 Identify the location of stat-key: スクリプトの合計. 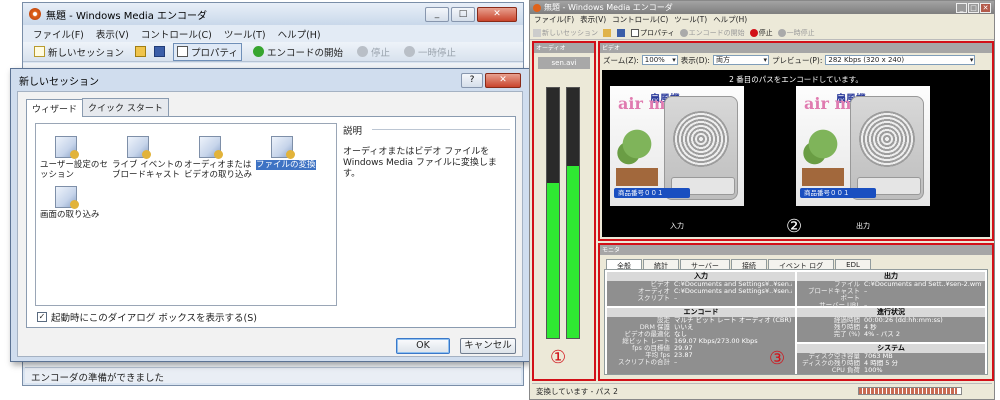
(644, 362).